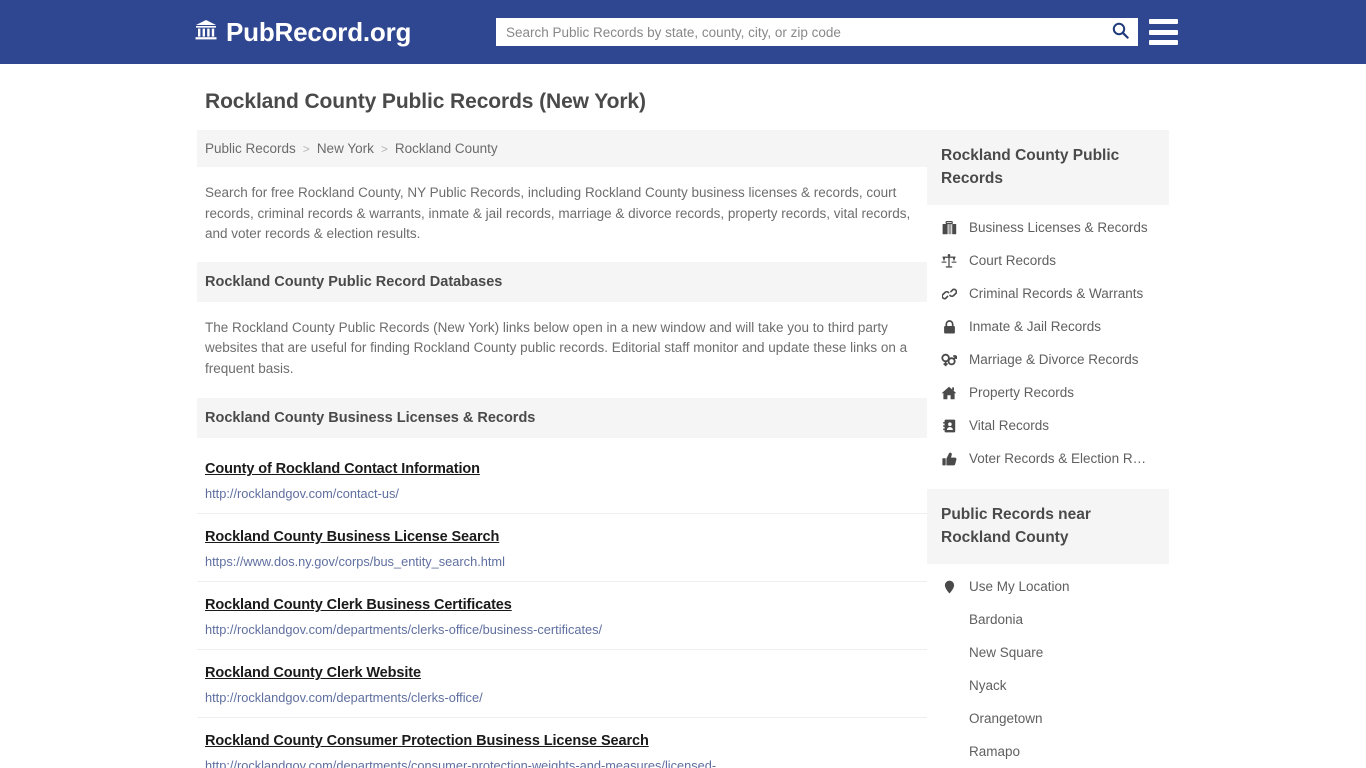 The image size is (1366, 768). I want to click on sidebar-item-label: Property Records, so click(1022, 392).